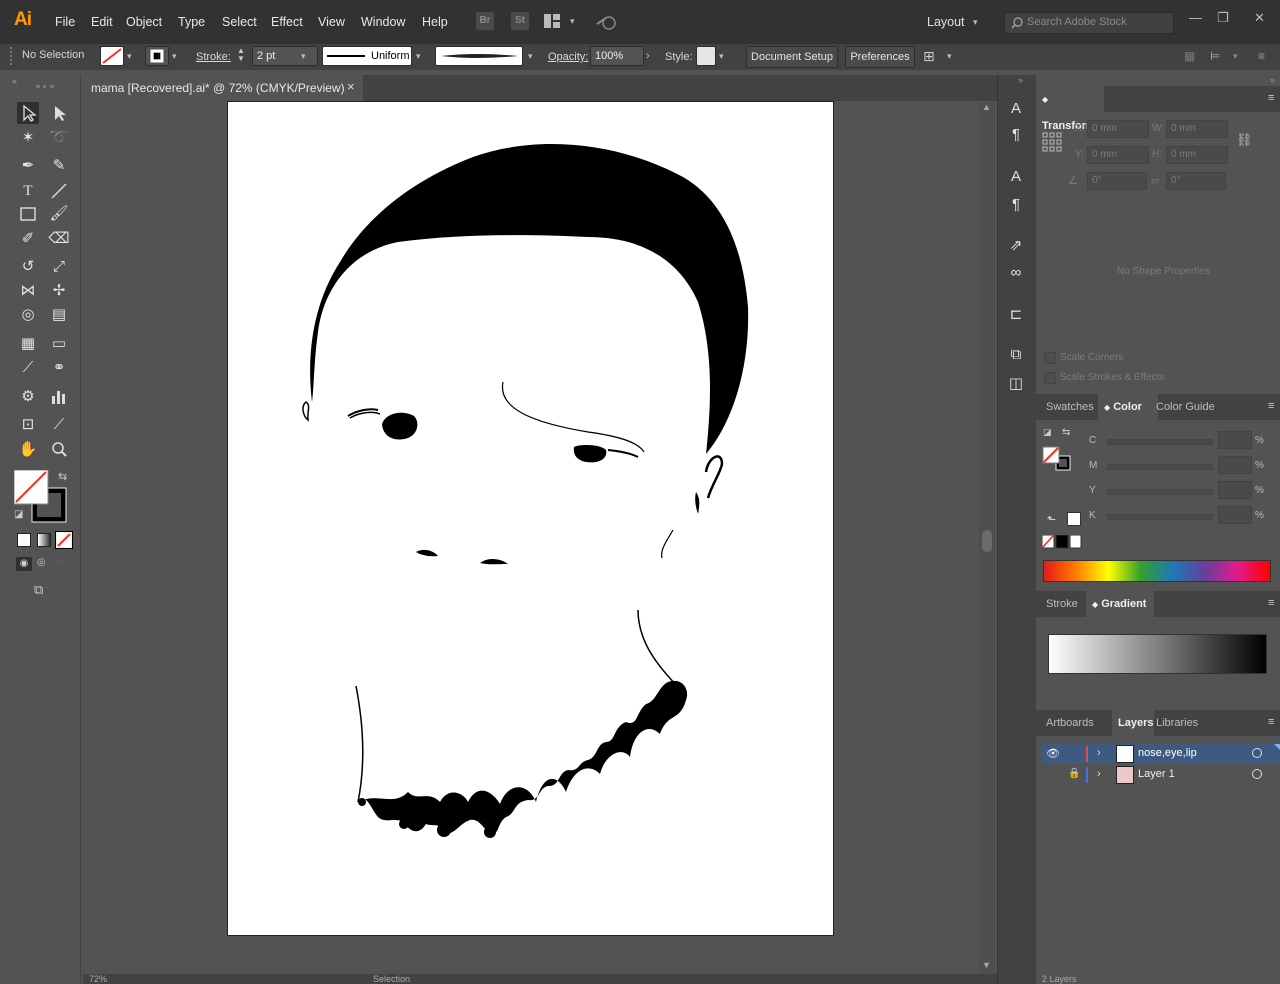  I want to click on graphic-style-swatch, so click(706, 56).